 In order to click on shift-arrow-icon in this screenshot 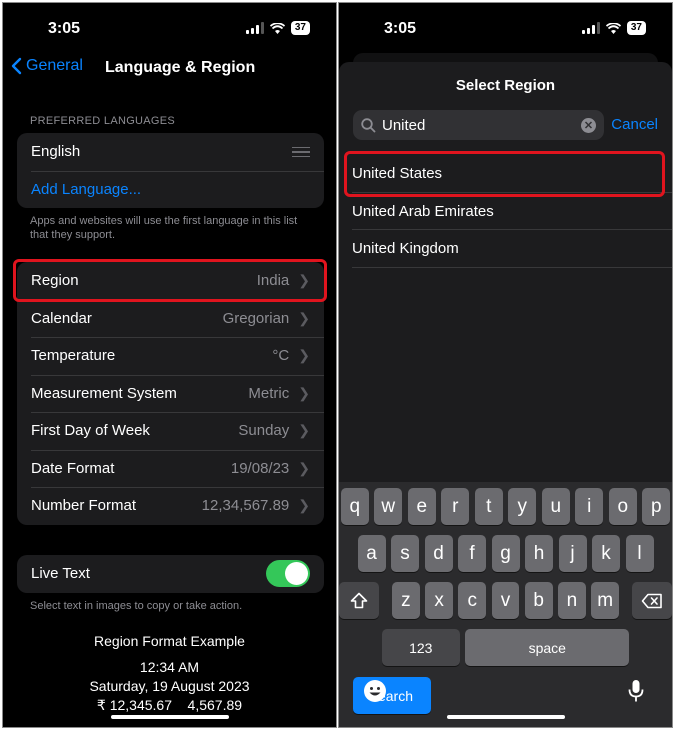, I will do `click(359, 600)`.